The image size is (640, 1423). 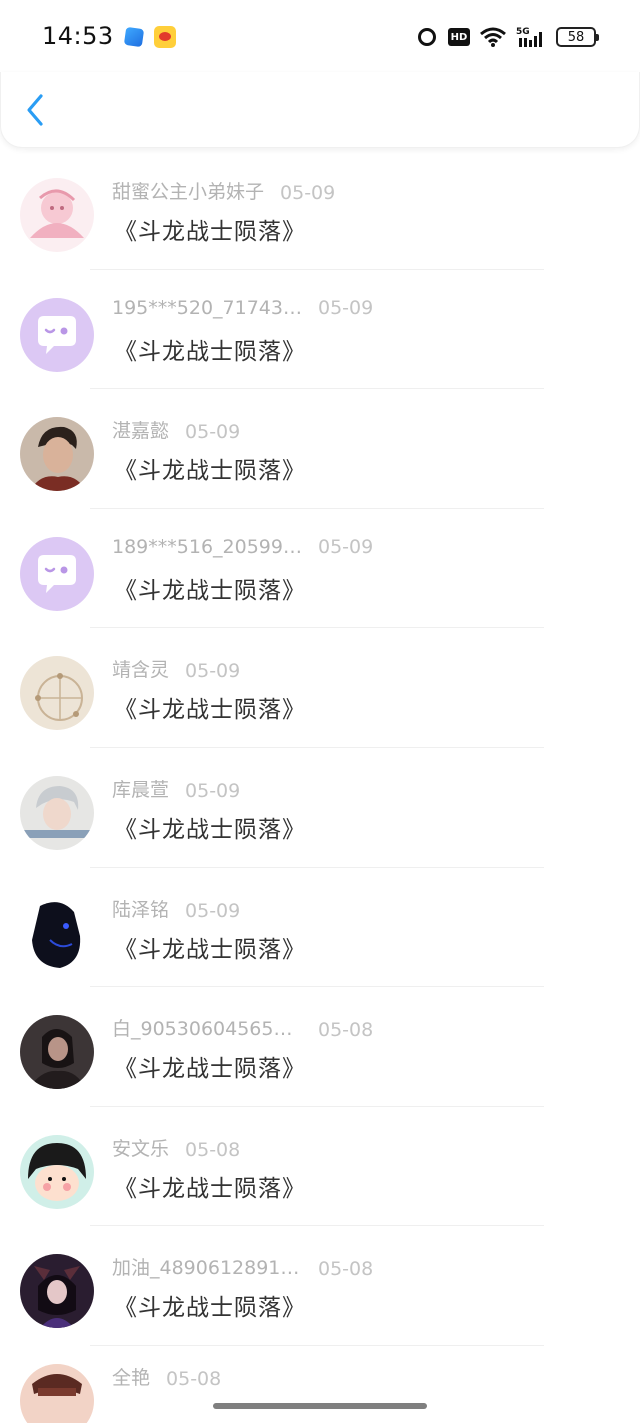 I want to click on status-bar: 14:53 HD 5G 58, so click(x=320, y=36).